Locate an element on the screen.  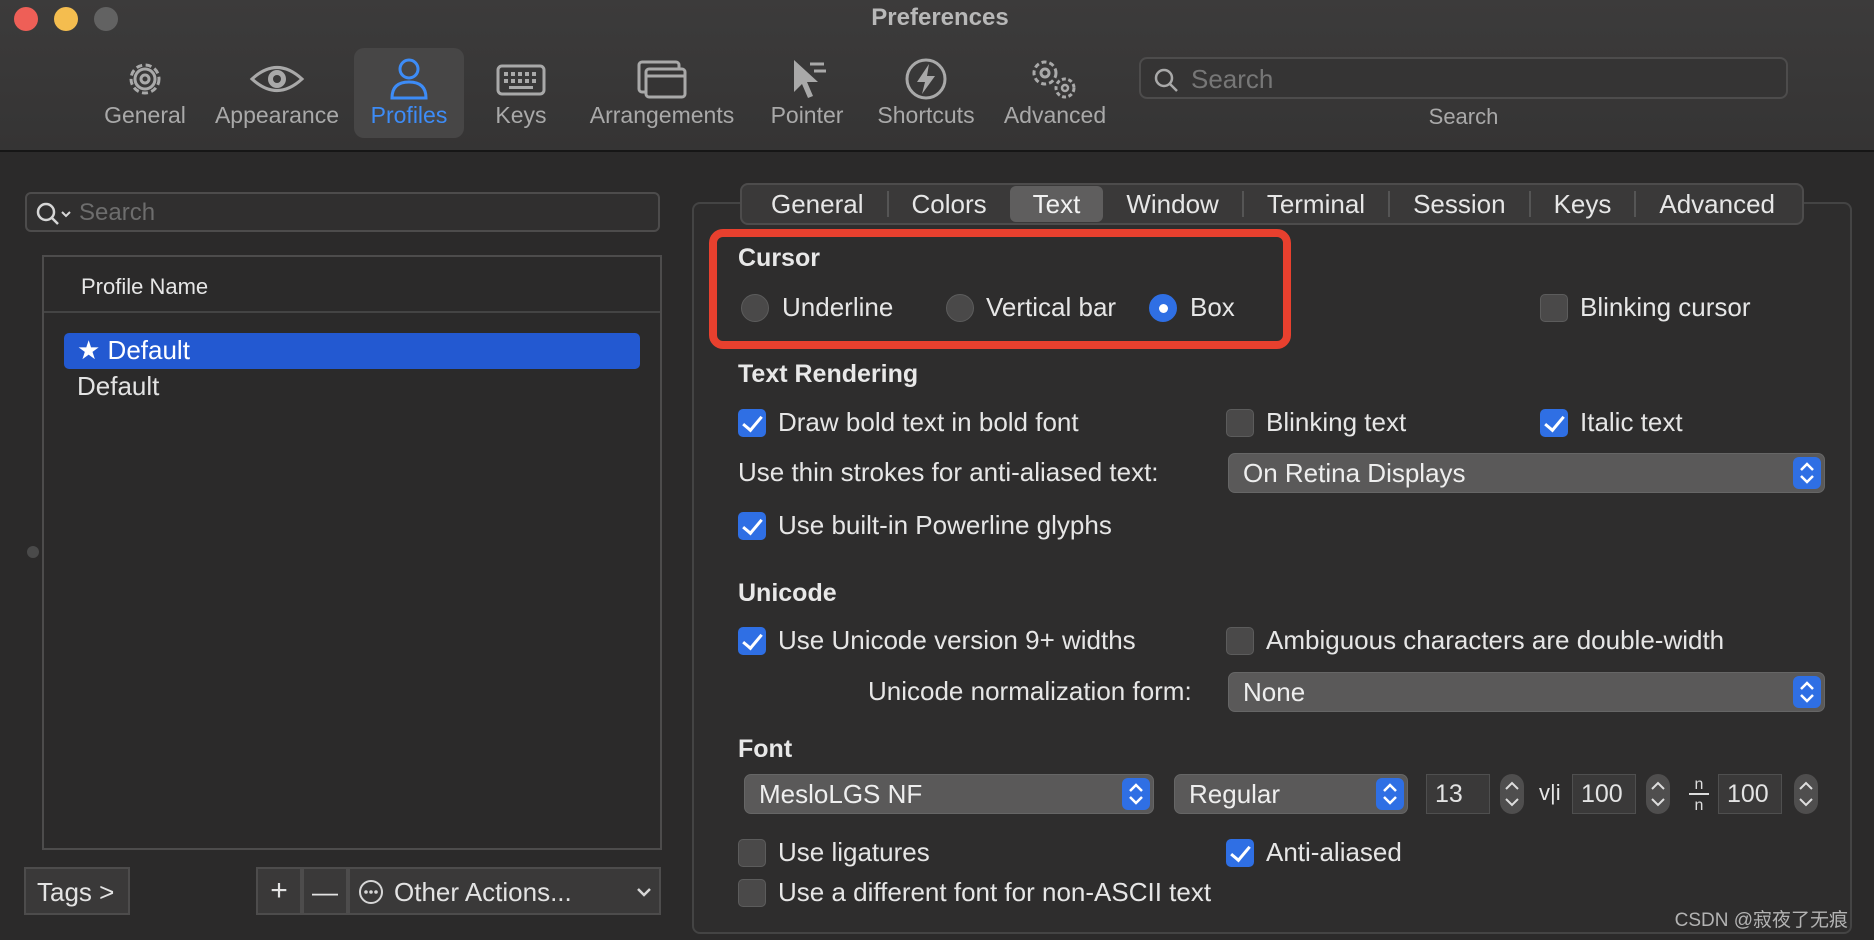
tab-session: Session is located at coordinates (1459, 204).